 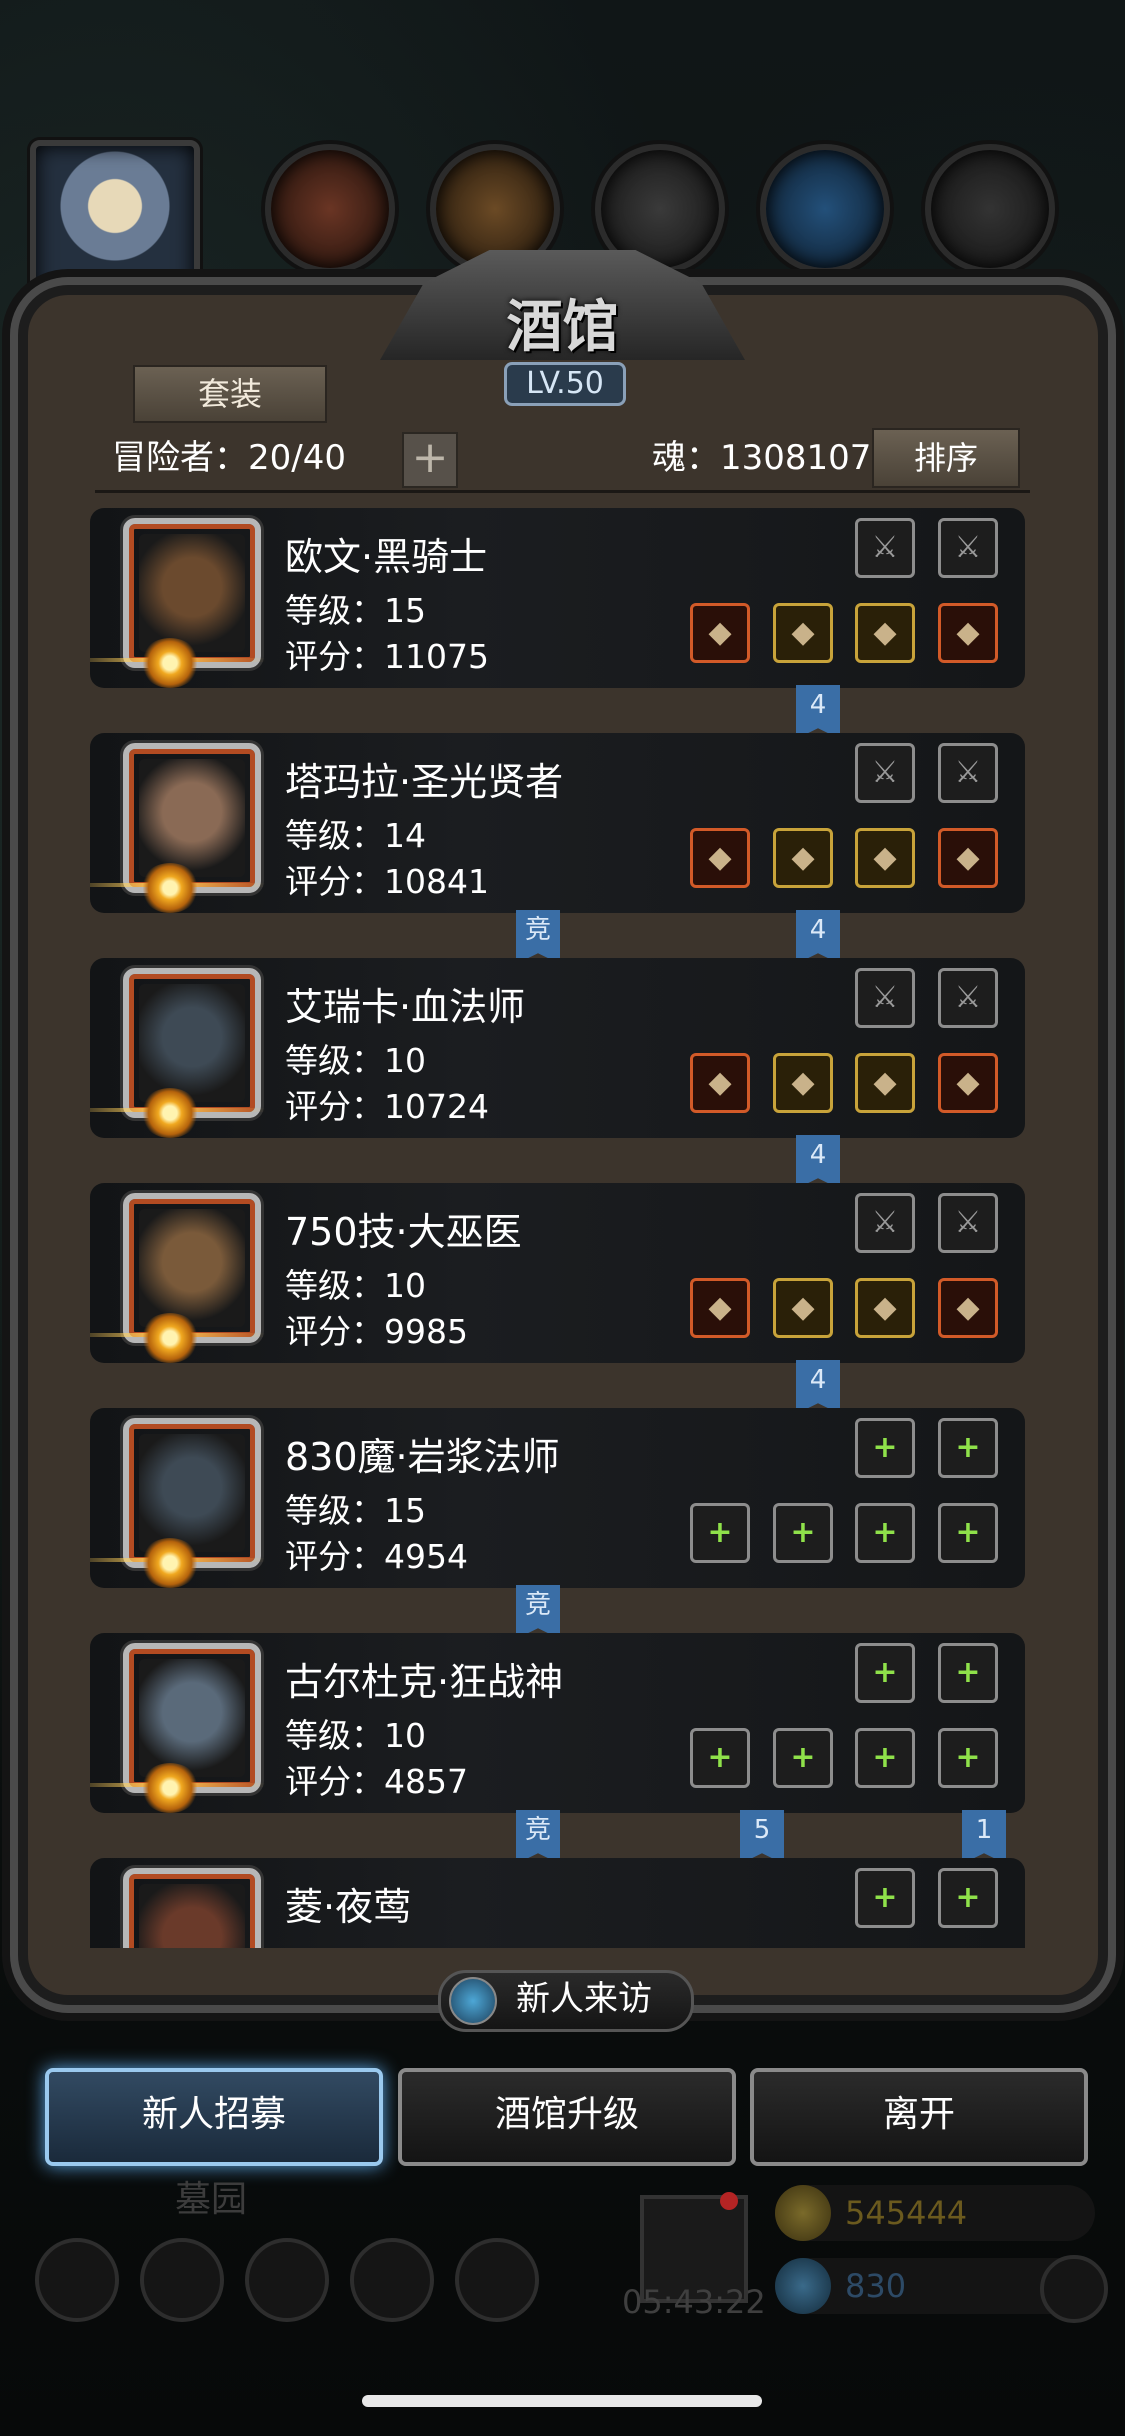 I want to click on leave-button: 离开, so click(x=919, y=2117).